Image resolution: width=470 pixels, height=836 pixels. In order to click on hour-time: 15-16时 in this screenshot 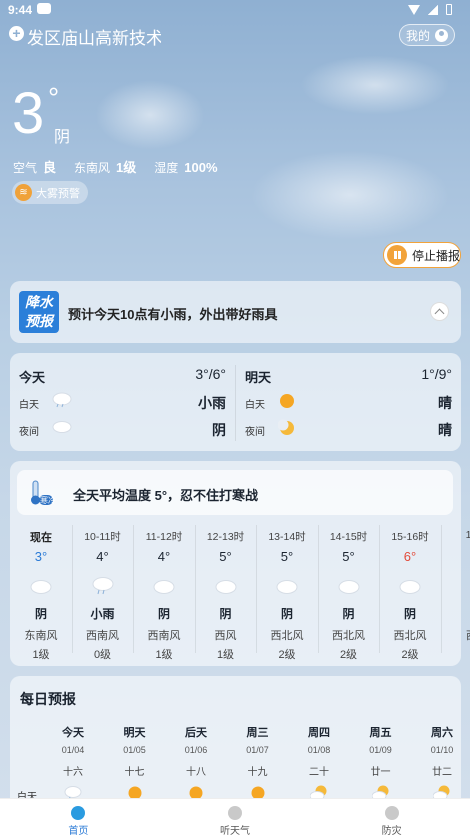, I will do `click(410, 537)`.